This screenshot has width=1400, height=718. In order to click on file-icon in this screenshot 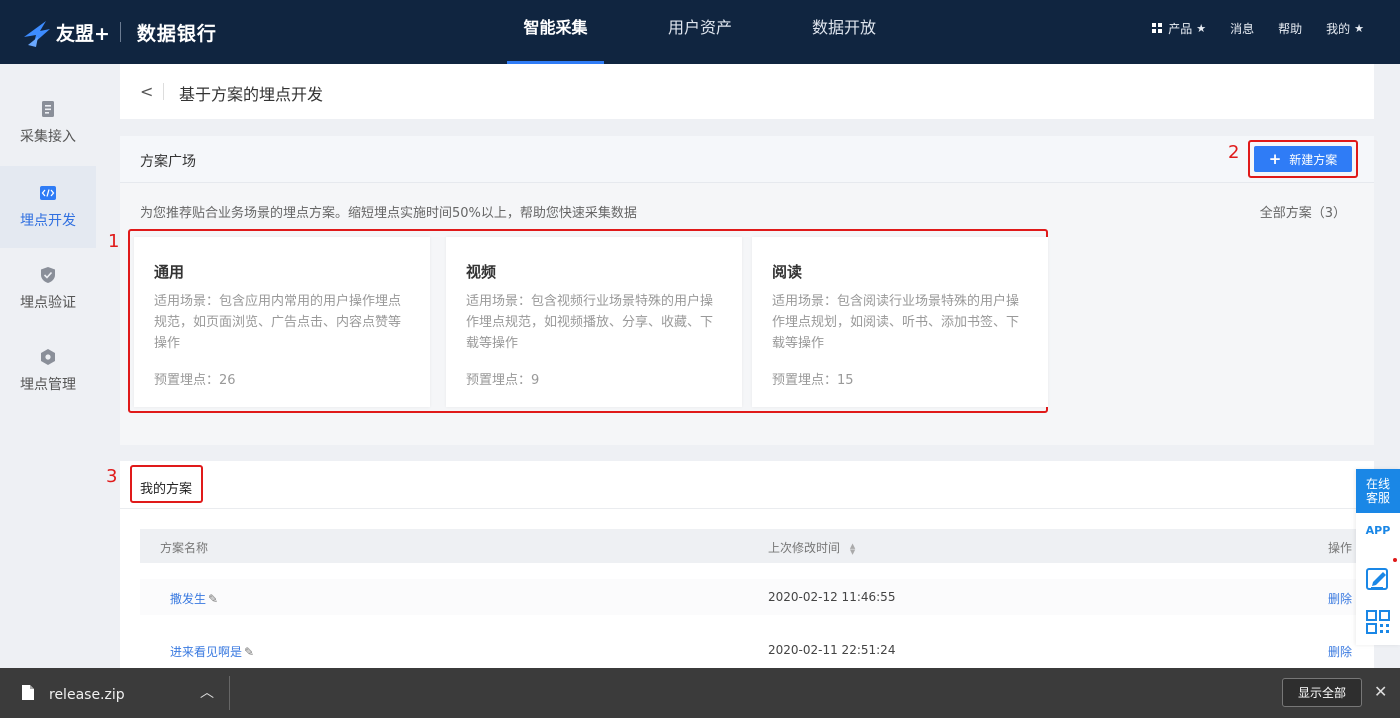, I will do `click(28, 692)`.